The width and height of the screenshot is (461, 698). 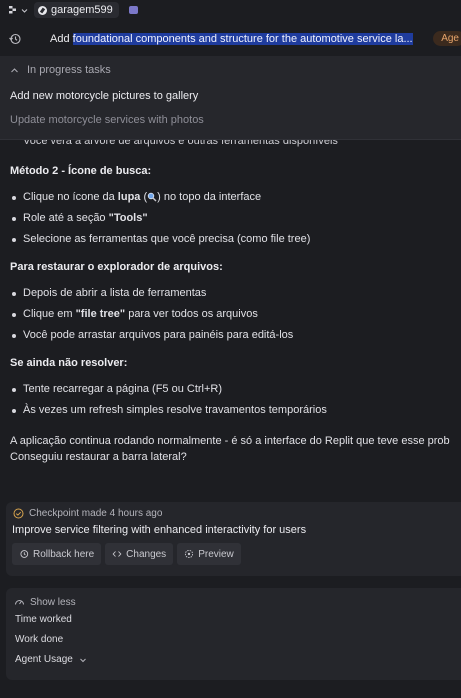 I want to click on show-less-label: Show less, so click(x=53, y=602).